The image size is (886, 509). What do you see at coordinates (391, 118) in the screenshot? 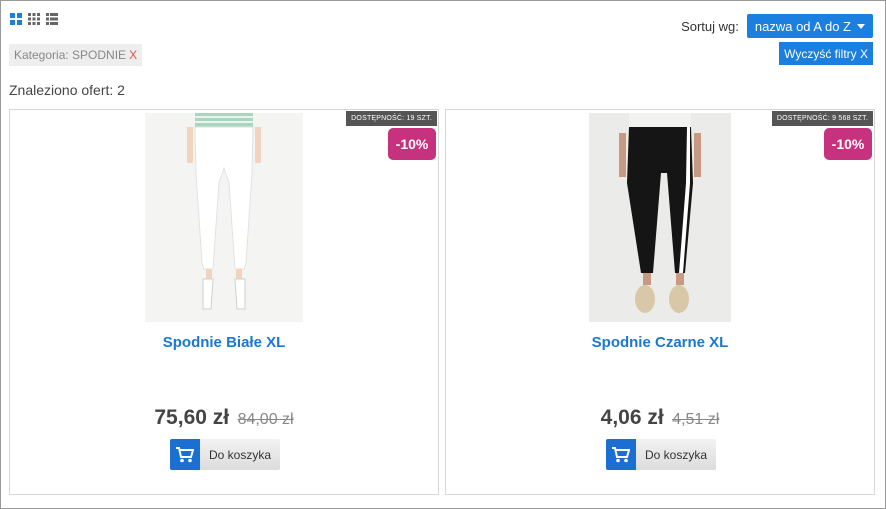
I see `stock-badge: DOSTĘPNOŚĆ: 19 SZT.` at bounding box center [391, 118].